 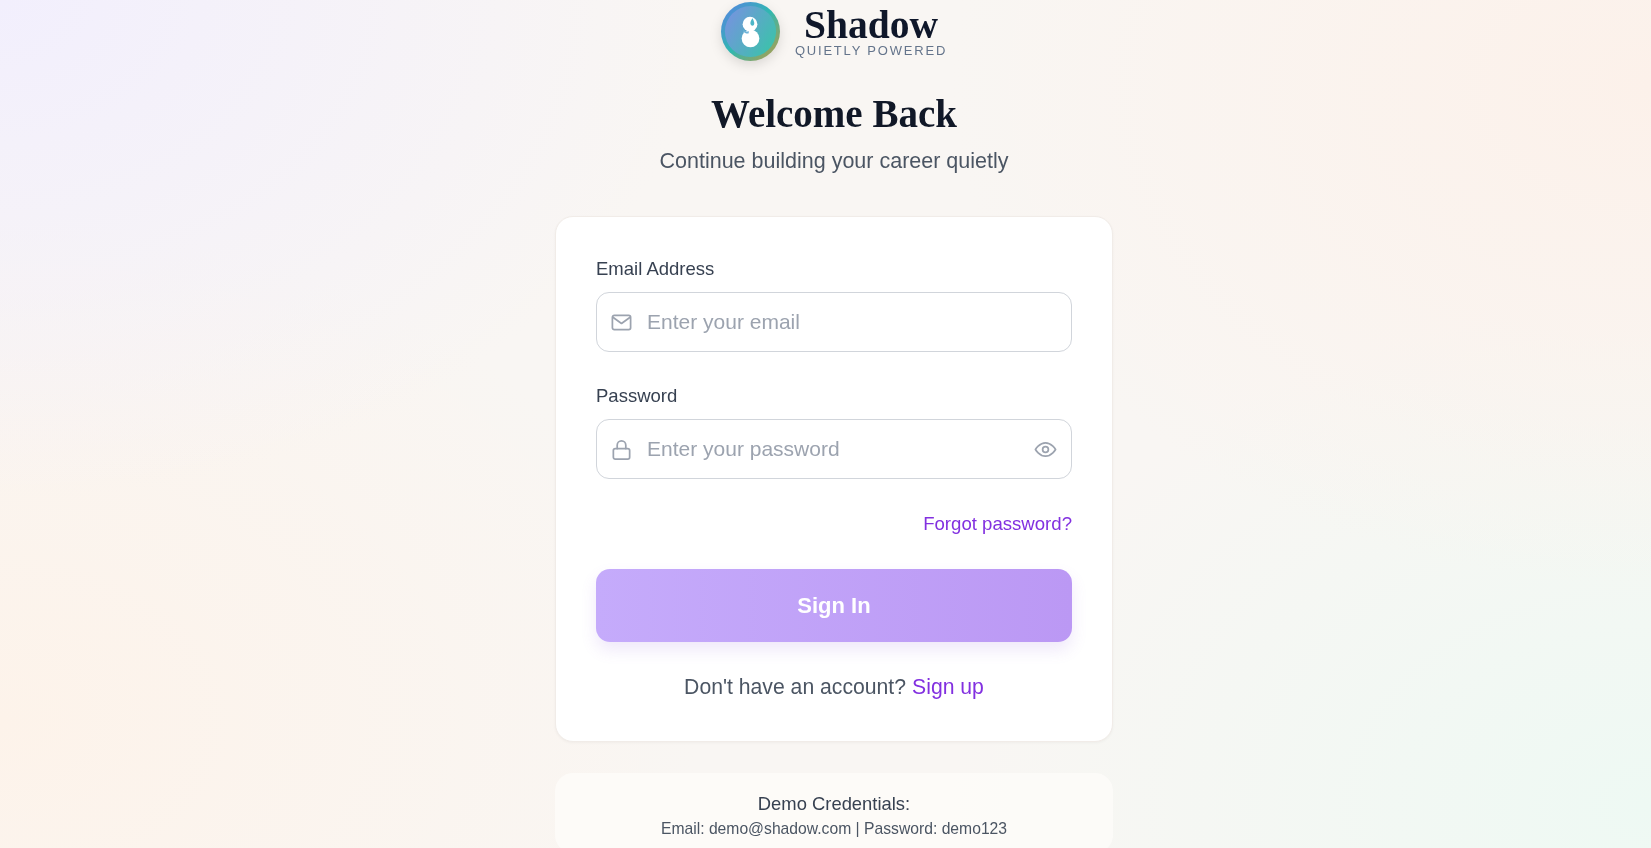 I want to click on forgot-password-link: Forgot password?, so click(x=997, y=524).